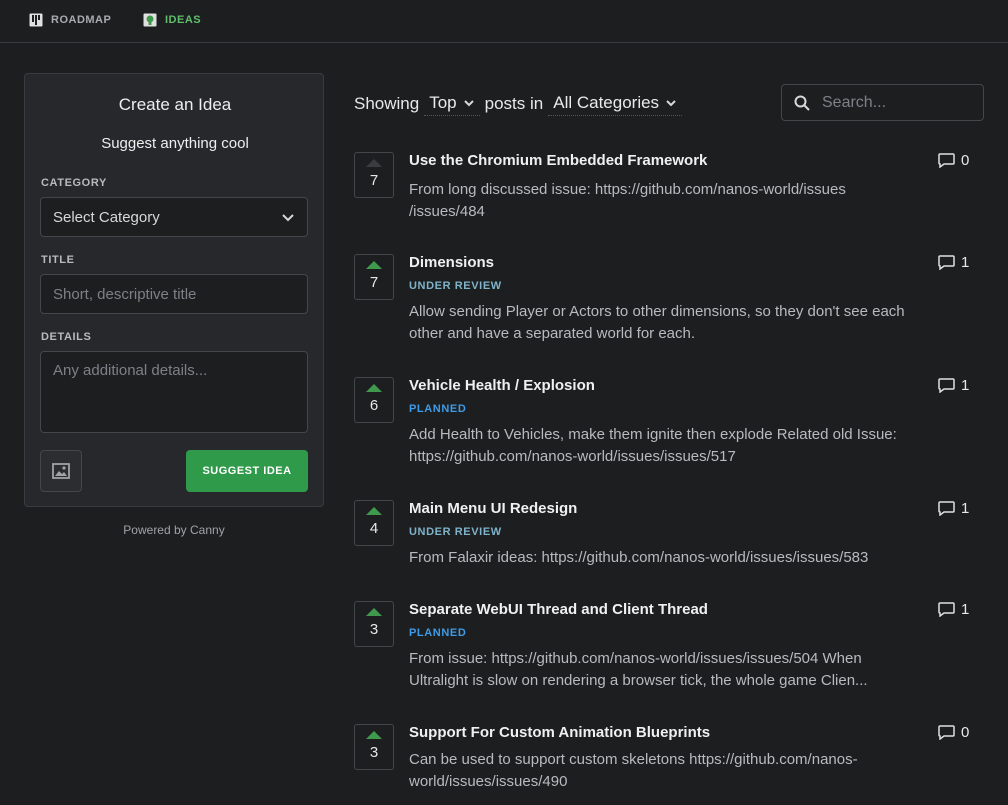 Image resolution: width=1008 pixels, height=805 pixels. What do you see at coordinates (897, 102) in the screenshot?
I see `search-input` at bounding box center [897, 102].